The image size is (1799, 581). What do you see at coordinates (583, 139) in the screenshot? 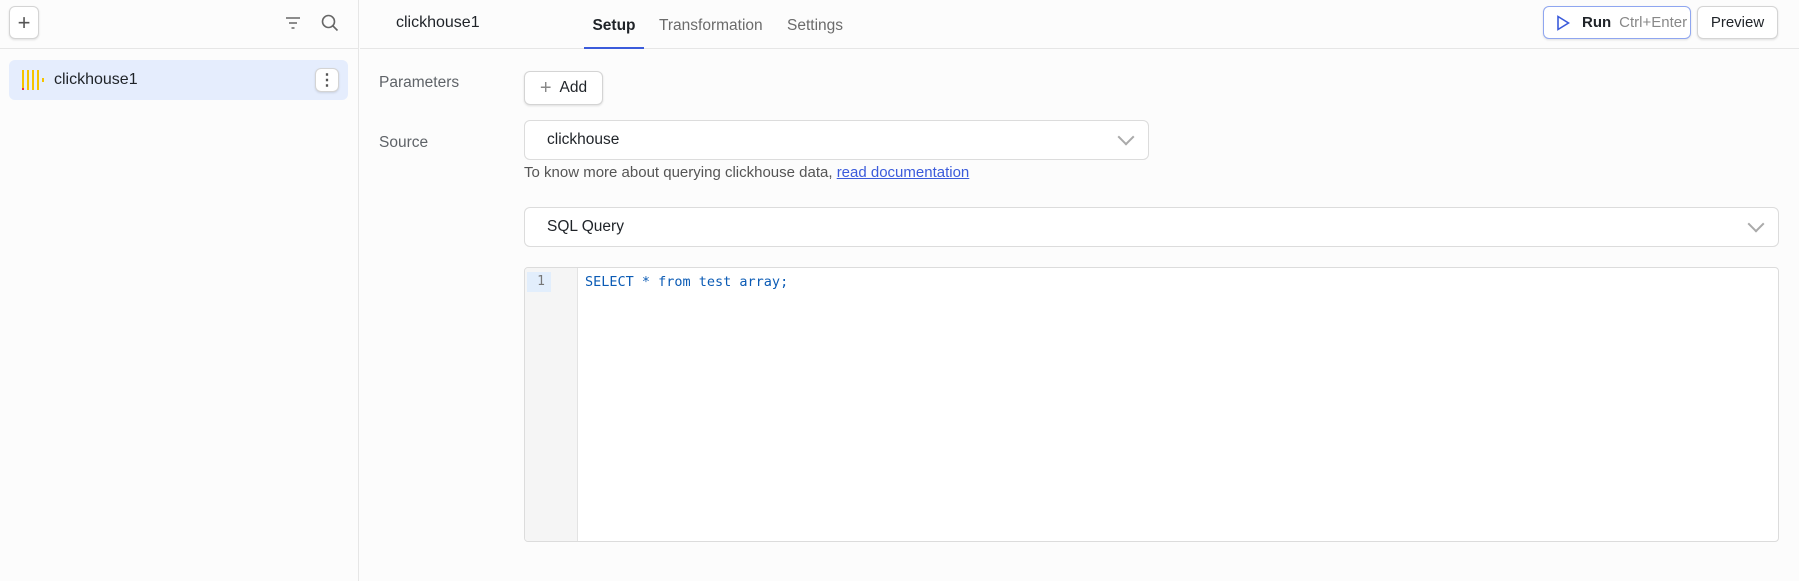
I see `source-value: clickhouse` at bounding box center [583, 139].